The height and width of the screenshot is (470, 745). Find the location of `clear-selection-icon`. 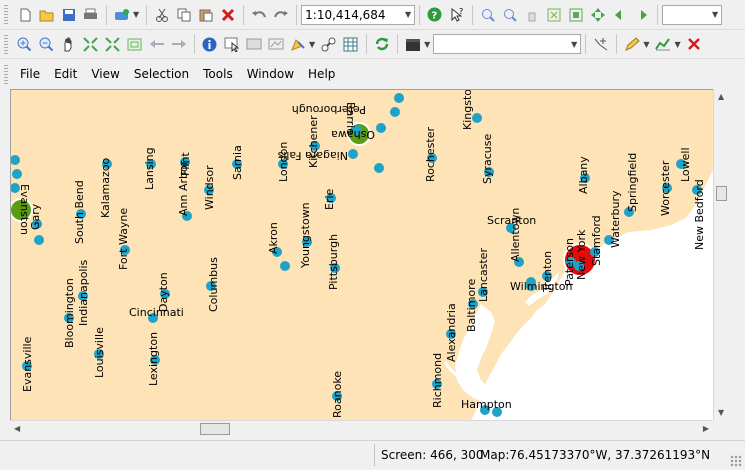

clear-selection-icon is located at coordinates (253, 44).